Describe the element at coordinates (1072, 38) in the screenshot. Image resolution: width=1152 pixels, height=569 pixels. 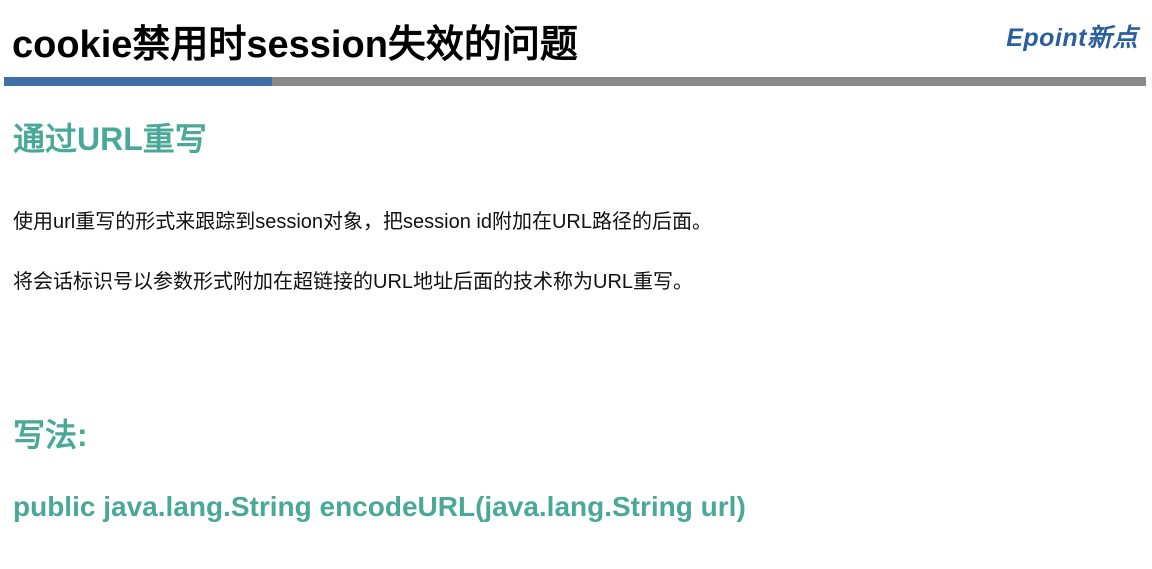
I see `epoint-logo: Epoint新点` at that location.